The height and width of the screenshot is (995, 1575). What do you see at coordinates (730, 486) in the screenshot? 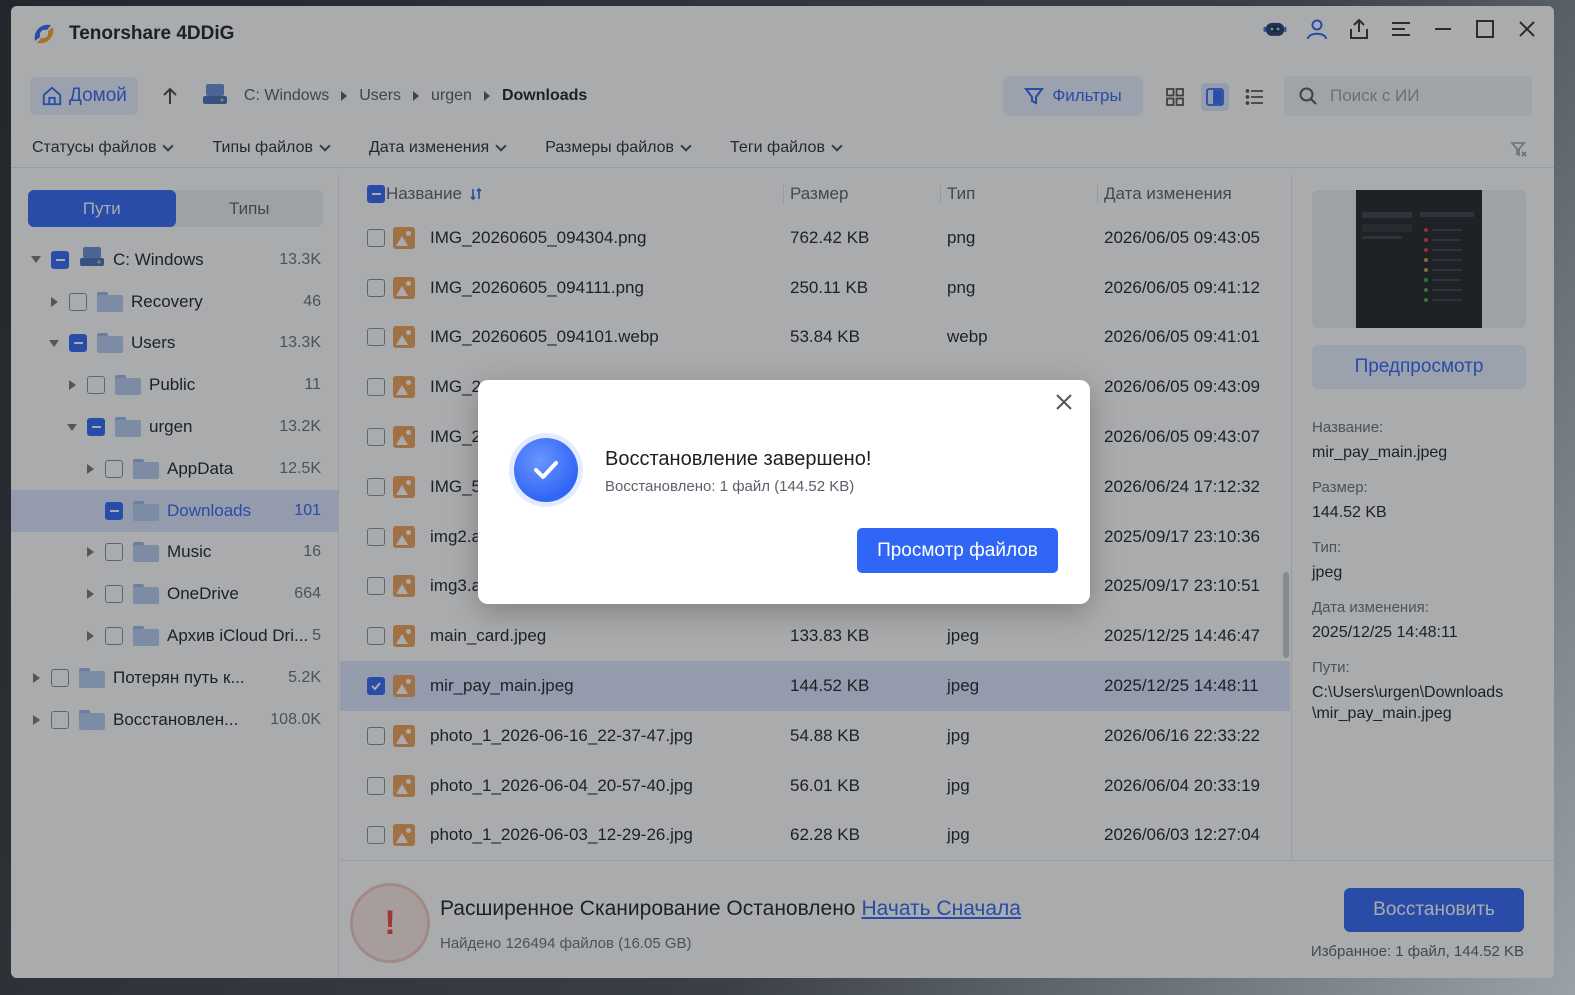
I see `dialog-subtitle: Восстановлено: 1 файл (144.52 KB)` at bounding box center [730, 486].